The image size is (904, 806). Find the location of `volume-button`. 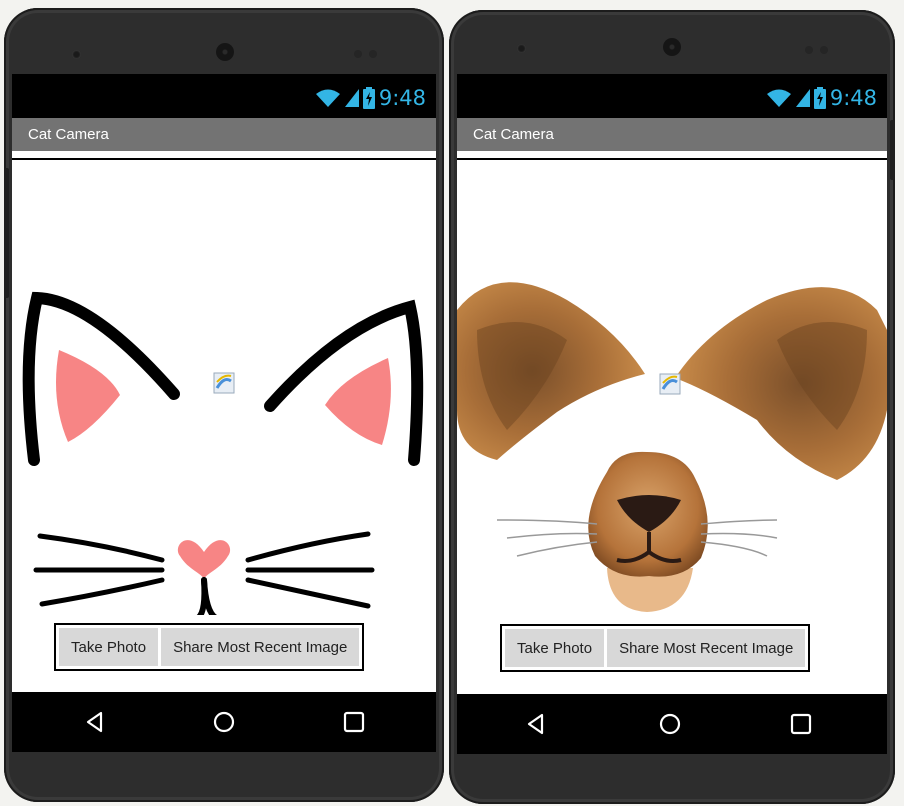

volume-button is located at coordinates (6, 233).